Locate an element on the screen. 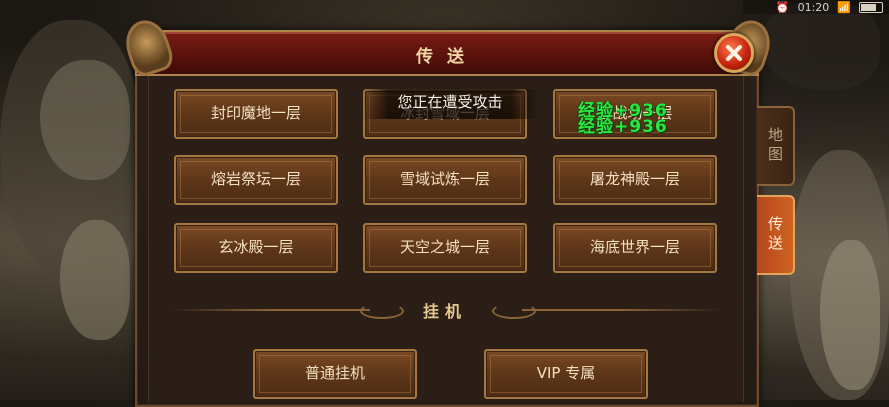  teleport-button-1-0: 熔岩祭坛一层 is located at coordinates (256, 180).